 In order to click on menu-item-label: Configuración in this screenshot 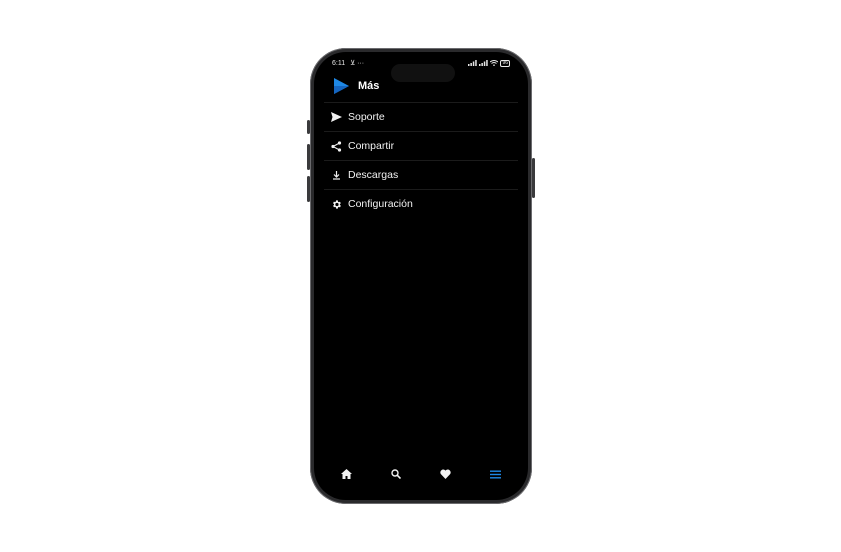, I will do `click(380, 204)`.